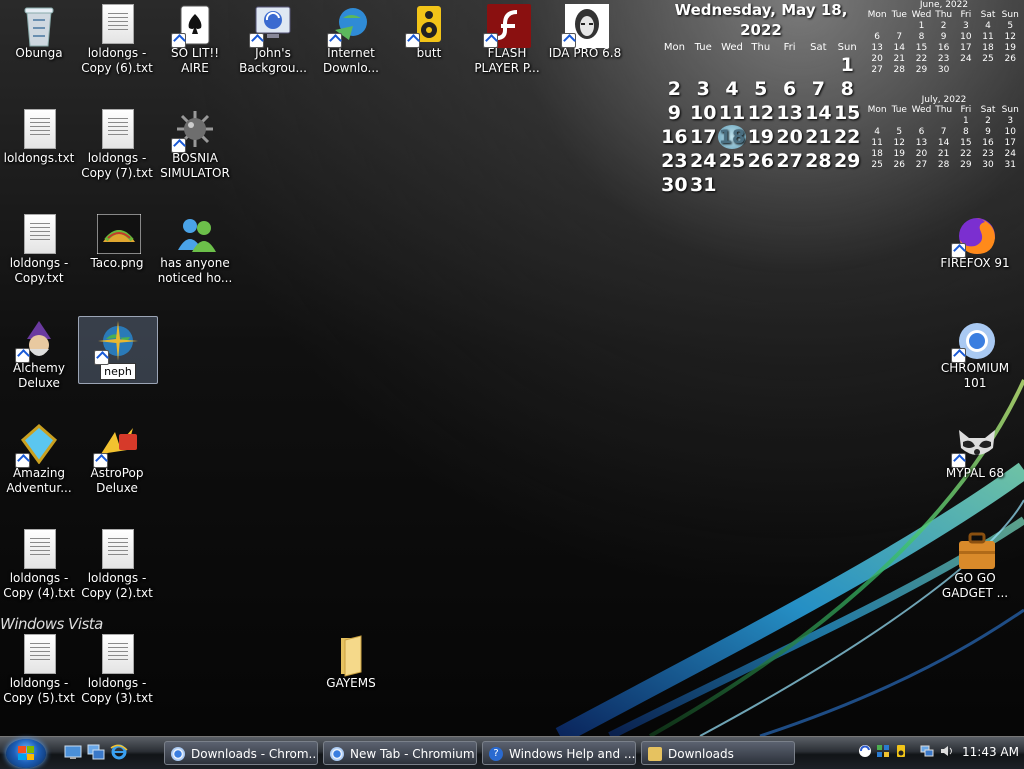  What do you see at coordinates (901, 751) in the screenshot?
I see `speaker-tray-icon` at bounding box center [901, 751].